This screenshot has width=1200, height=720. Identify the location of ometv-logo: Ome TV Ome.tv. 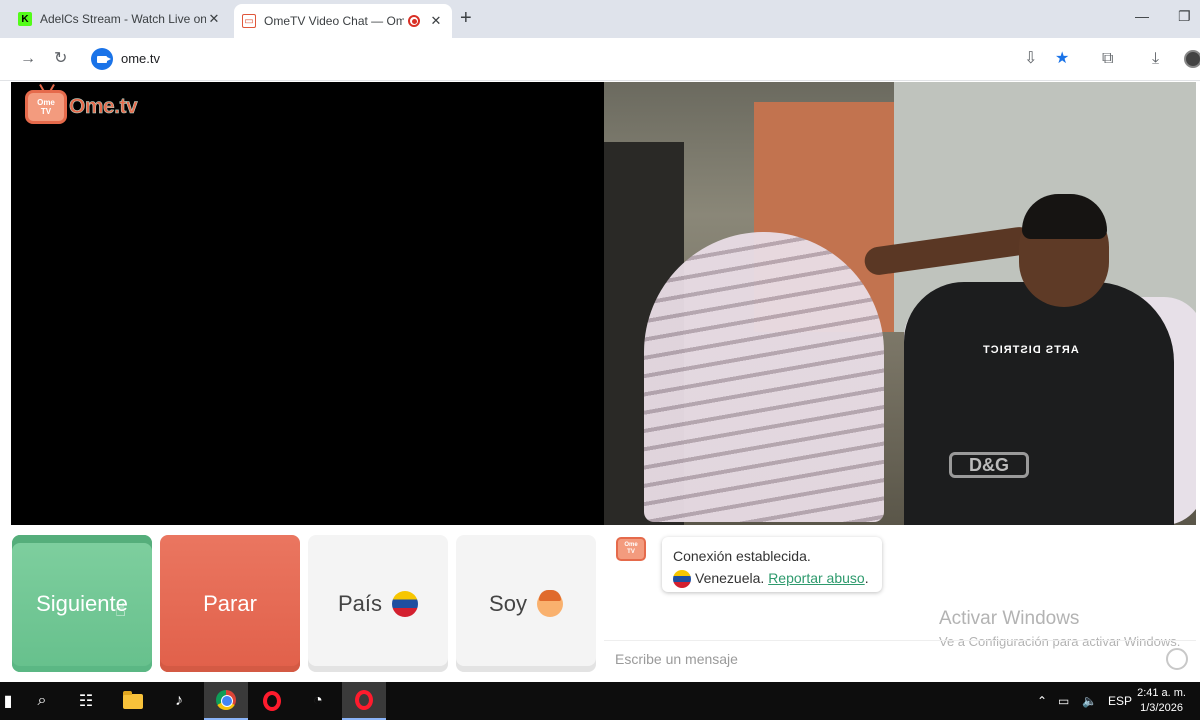
(81, 107).